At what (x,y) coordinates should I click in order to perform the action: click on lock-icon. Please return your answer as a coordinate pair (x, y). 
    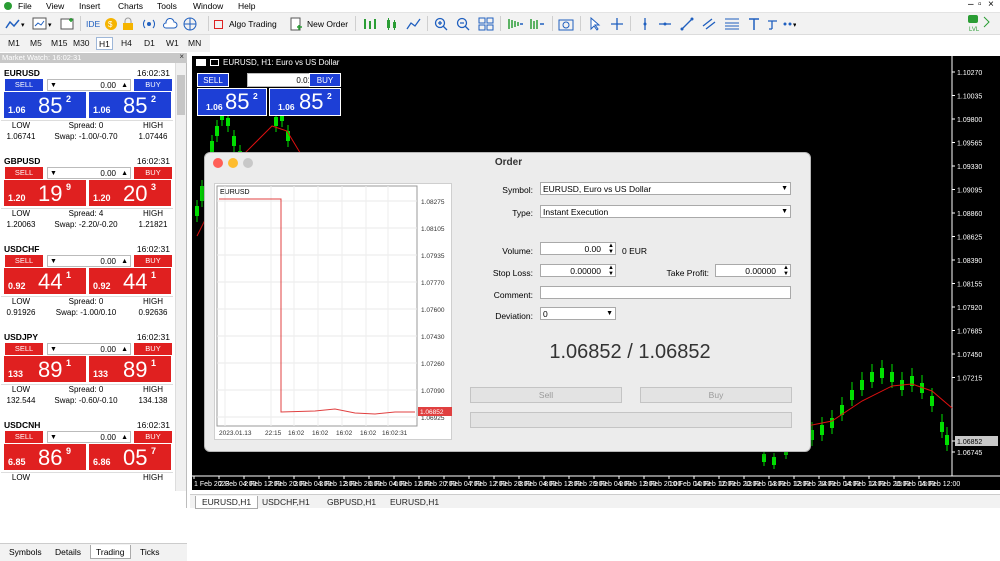
    Looking at the image, I should click on (128, 24).